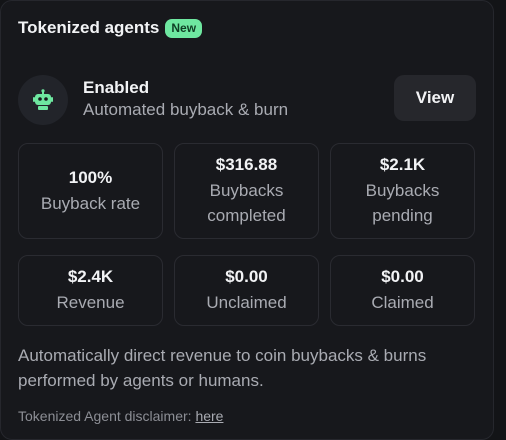 The image size is (506, 440). I want to click on agent-status-title: Enabled, so click(116, 87).